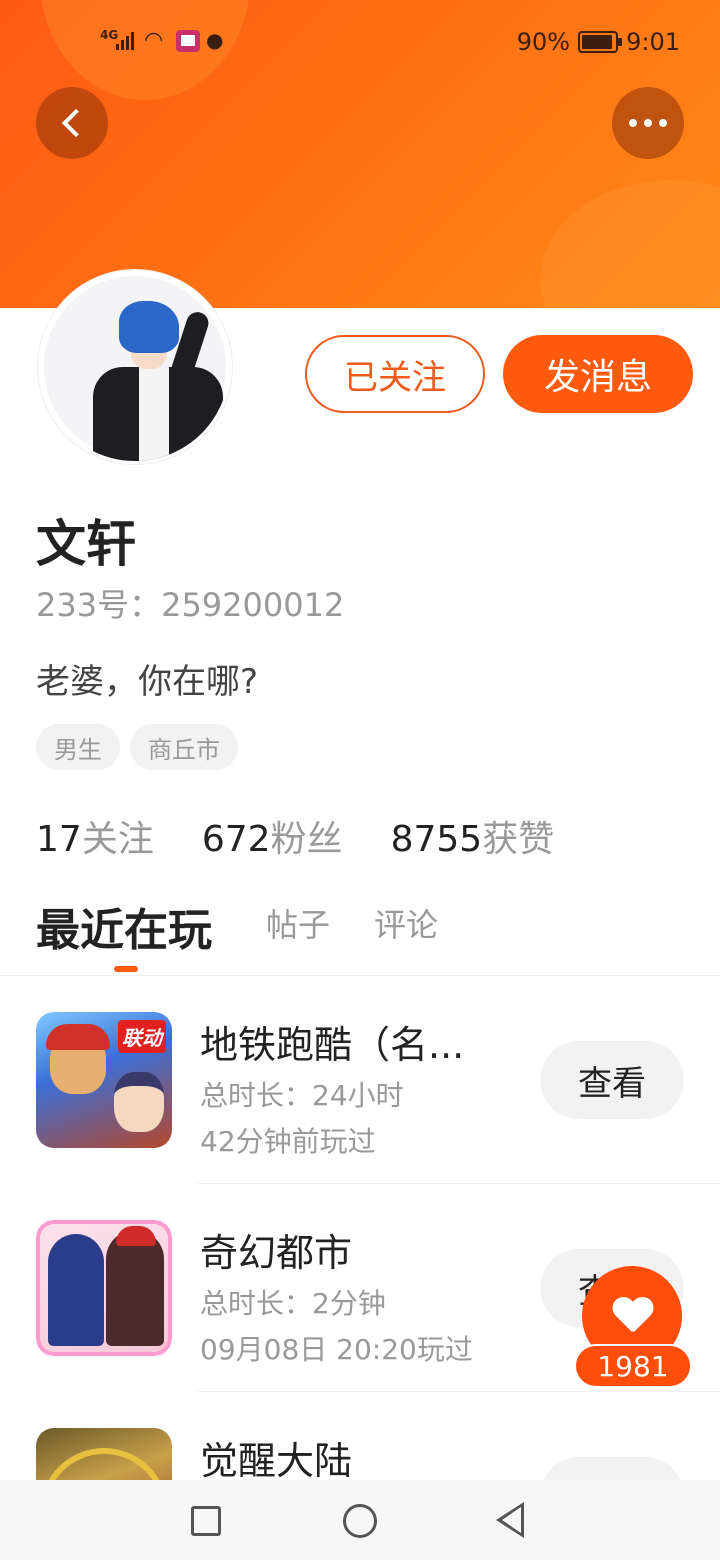 The height and width of the screenshot is (1560, 720). Describe the element at coordinates (104, 1080) in the screenshot. I see `game-icon-subway: 联动` at that location.